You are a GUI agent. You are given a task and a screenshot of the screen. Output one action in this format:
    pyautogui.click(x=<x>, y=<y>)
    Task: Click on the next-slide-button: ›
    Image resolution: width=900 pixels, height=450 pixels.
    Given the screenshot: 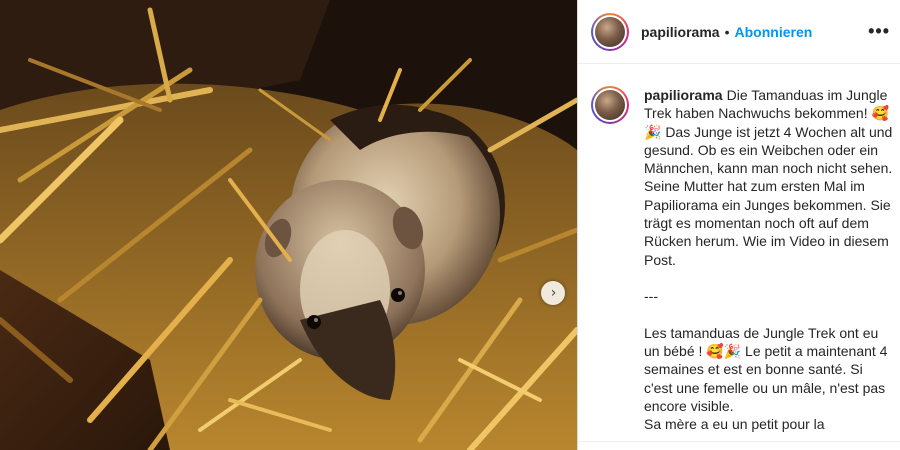 What is the action you would take?
    pyautogui.click(x=553, y=293)
    